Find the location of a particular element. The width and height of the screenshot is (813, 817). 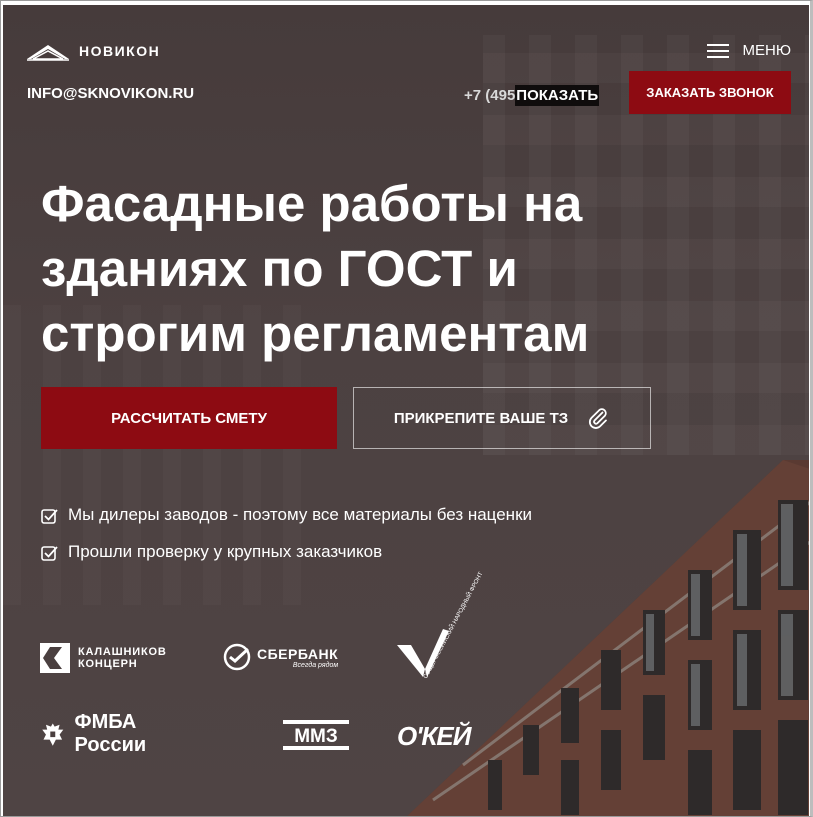

fmba-logo: ФМБА России is located at coordinates (101, 734).